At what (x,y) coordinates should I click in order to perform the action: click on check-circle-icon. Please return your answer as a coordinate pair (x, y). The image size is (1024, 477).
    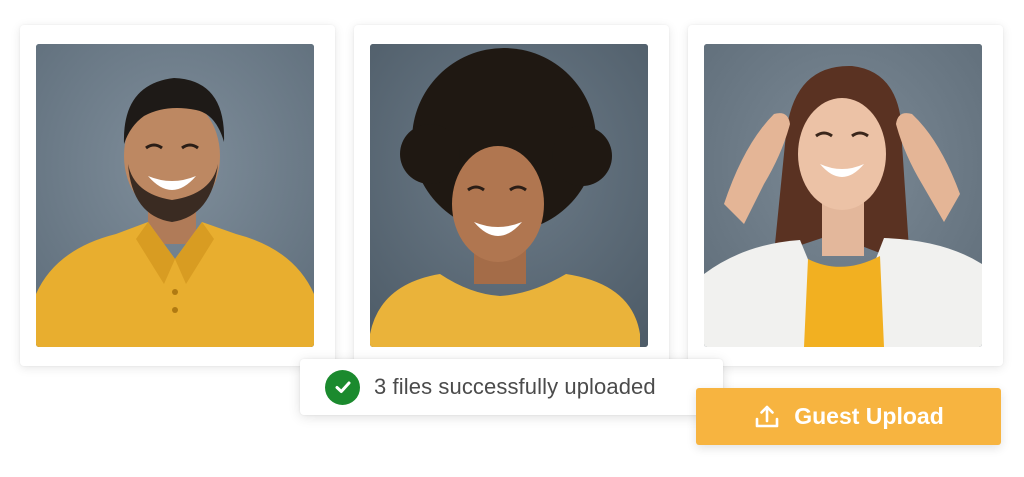
    Looking at the image, I should click on (342, 387).